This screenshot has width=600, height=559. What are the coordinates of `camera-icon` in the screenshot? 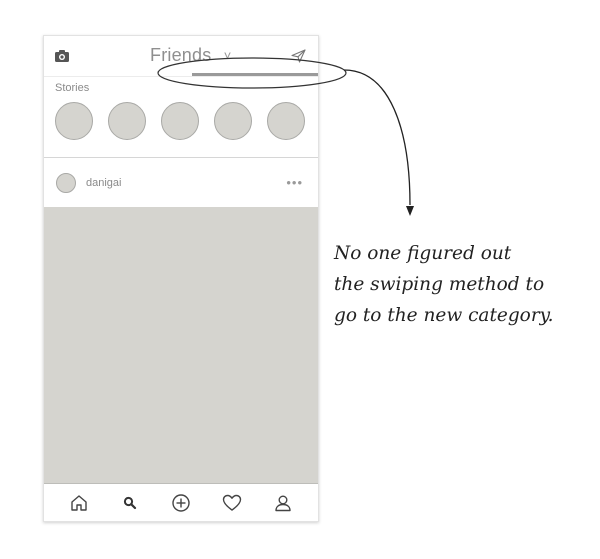 It's located at (62, 56).